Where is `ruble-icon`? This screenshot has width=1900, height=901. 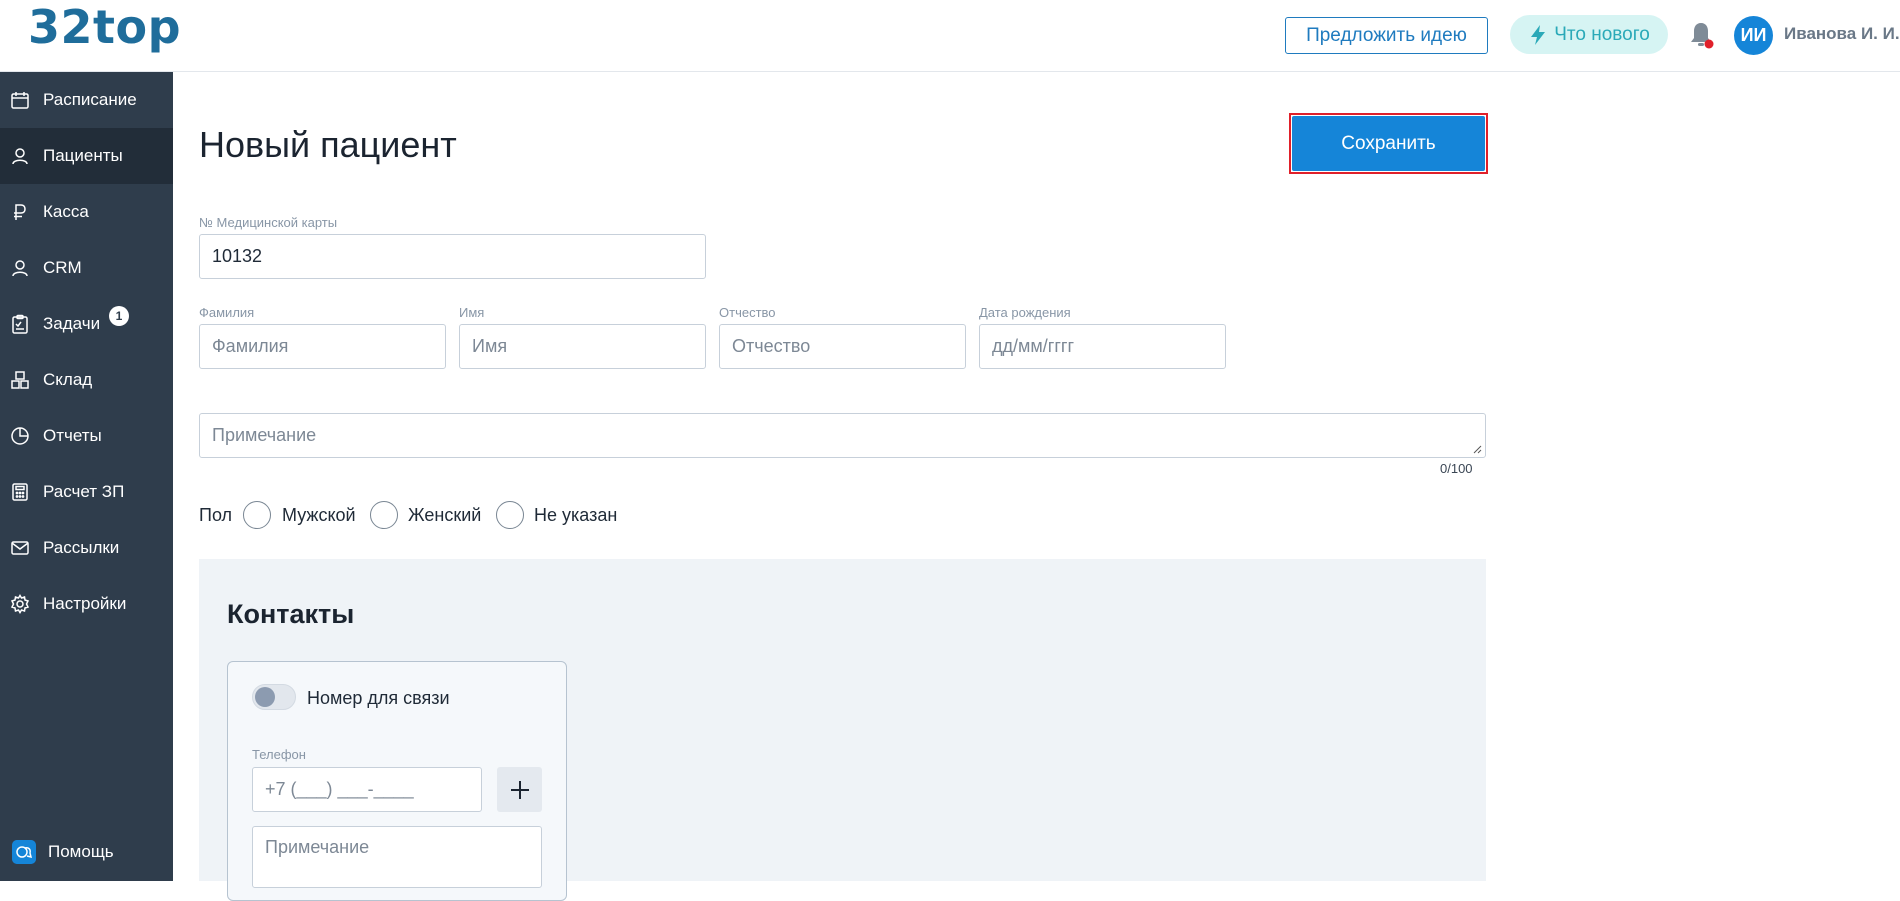 ruble-icon is located at coordinates (20, 212).